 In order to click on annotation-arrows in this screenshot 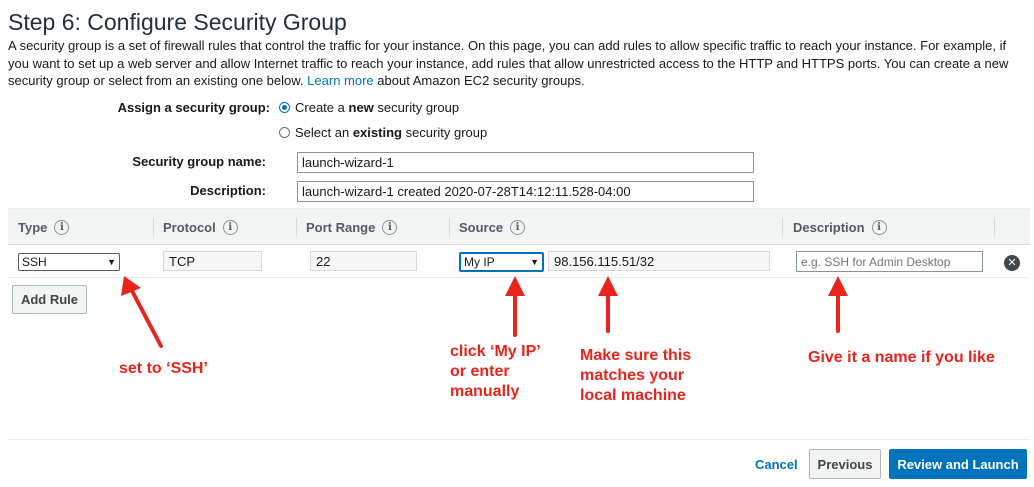, I will do `click(484, 312)`.